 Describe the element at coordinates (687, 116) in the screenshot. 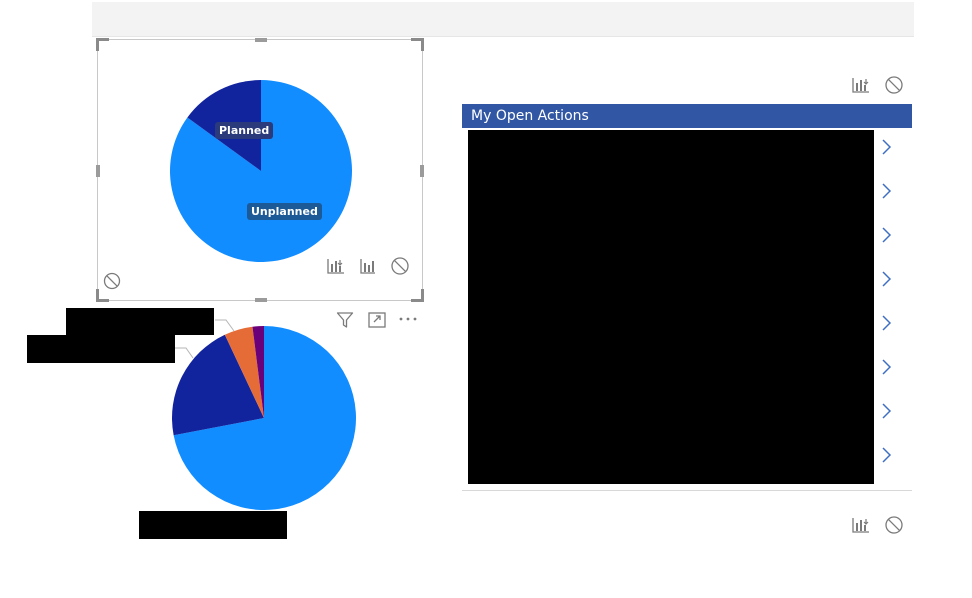

I see `open-actions-title: My Open Actions` at that location.